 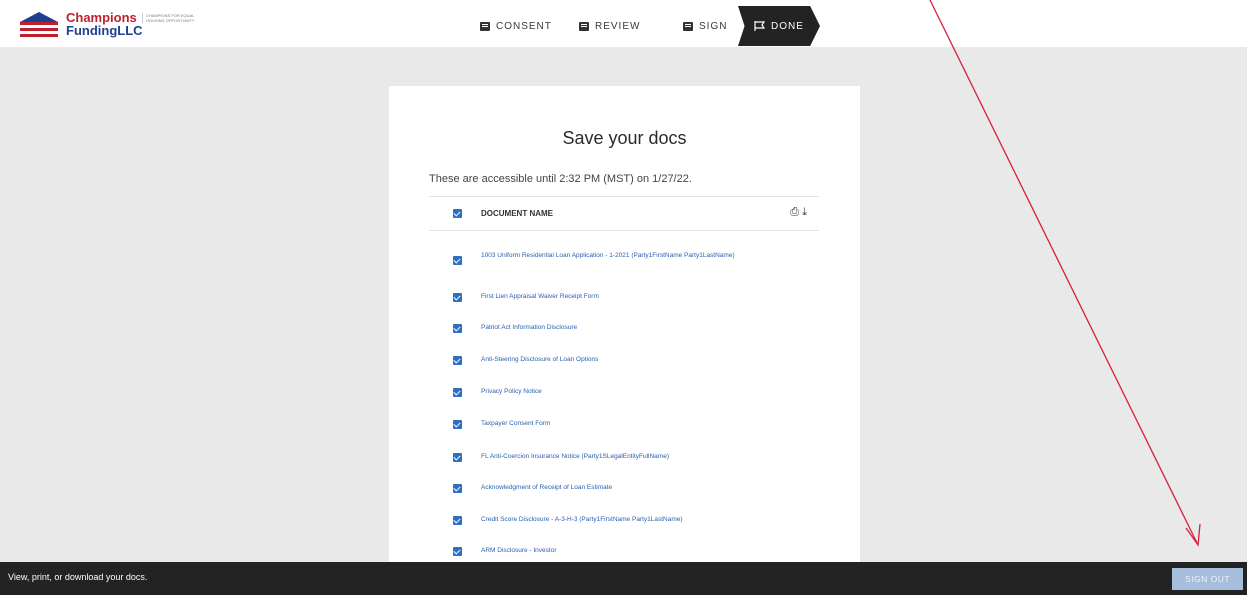 What do you see at coordinates (39, 24) in the screenshot?
I see `flag-house-icon` at bounding box center [39, 24].